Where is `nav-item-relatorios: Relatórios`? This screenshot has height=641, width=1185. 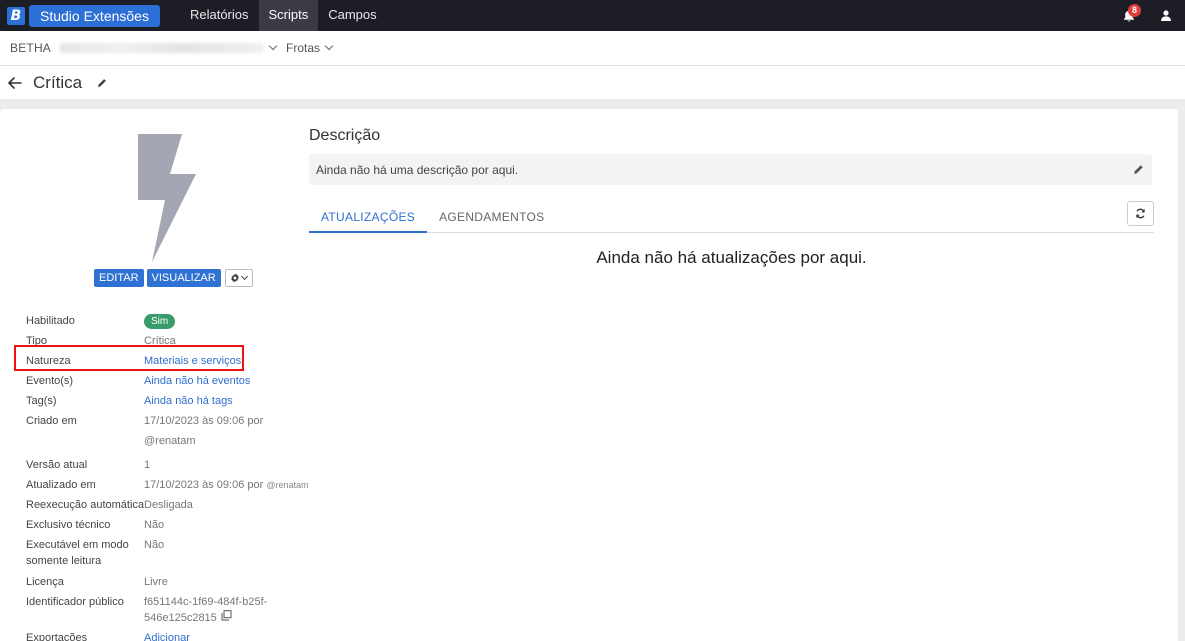 nav-item-relatorios: Relatórios is located at coordinates (219, 15).